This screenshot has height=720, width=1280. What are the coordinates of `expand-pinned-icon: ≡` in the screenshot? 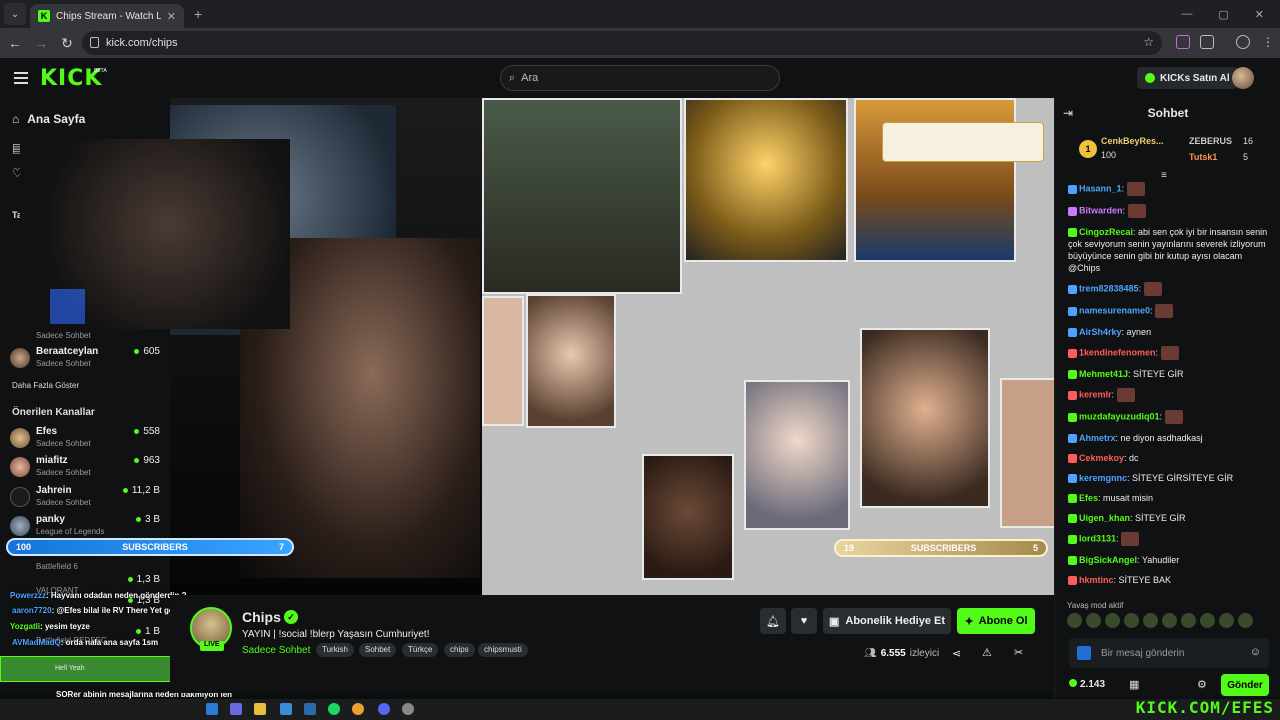 It's located at (1164, 175).